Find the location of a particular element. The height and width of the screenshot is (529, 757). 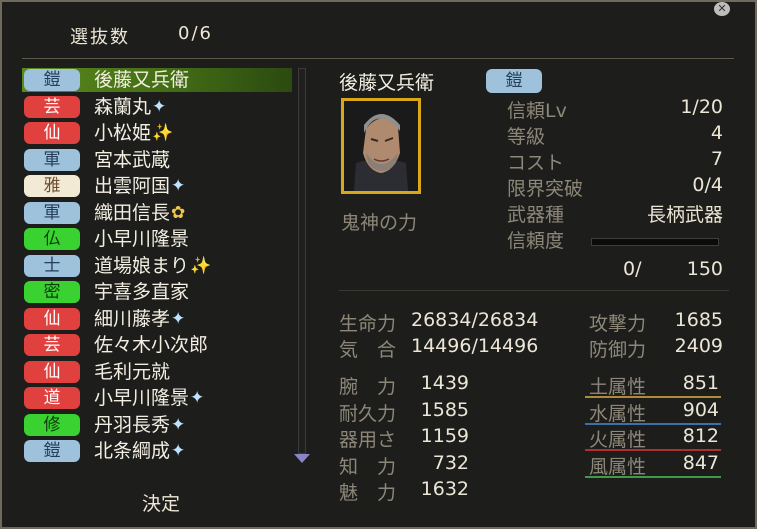

character-name: 出雲阿国 is located at coordinates (132, 186).